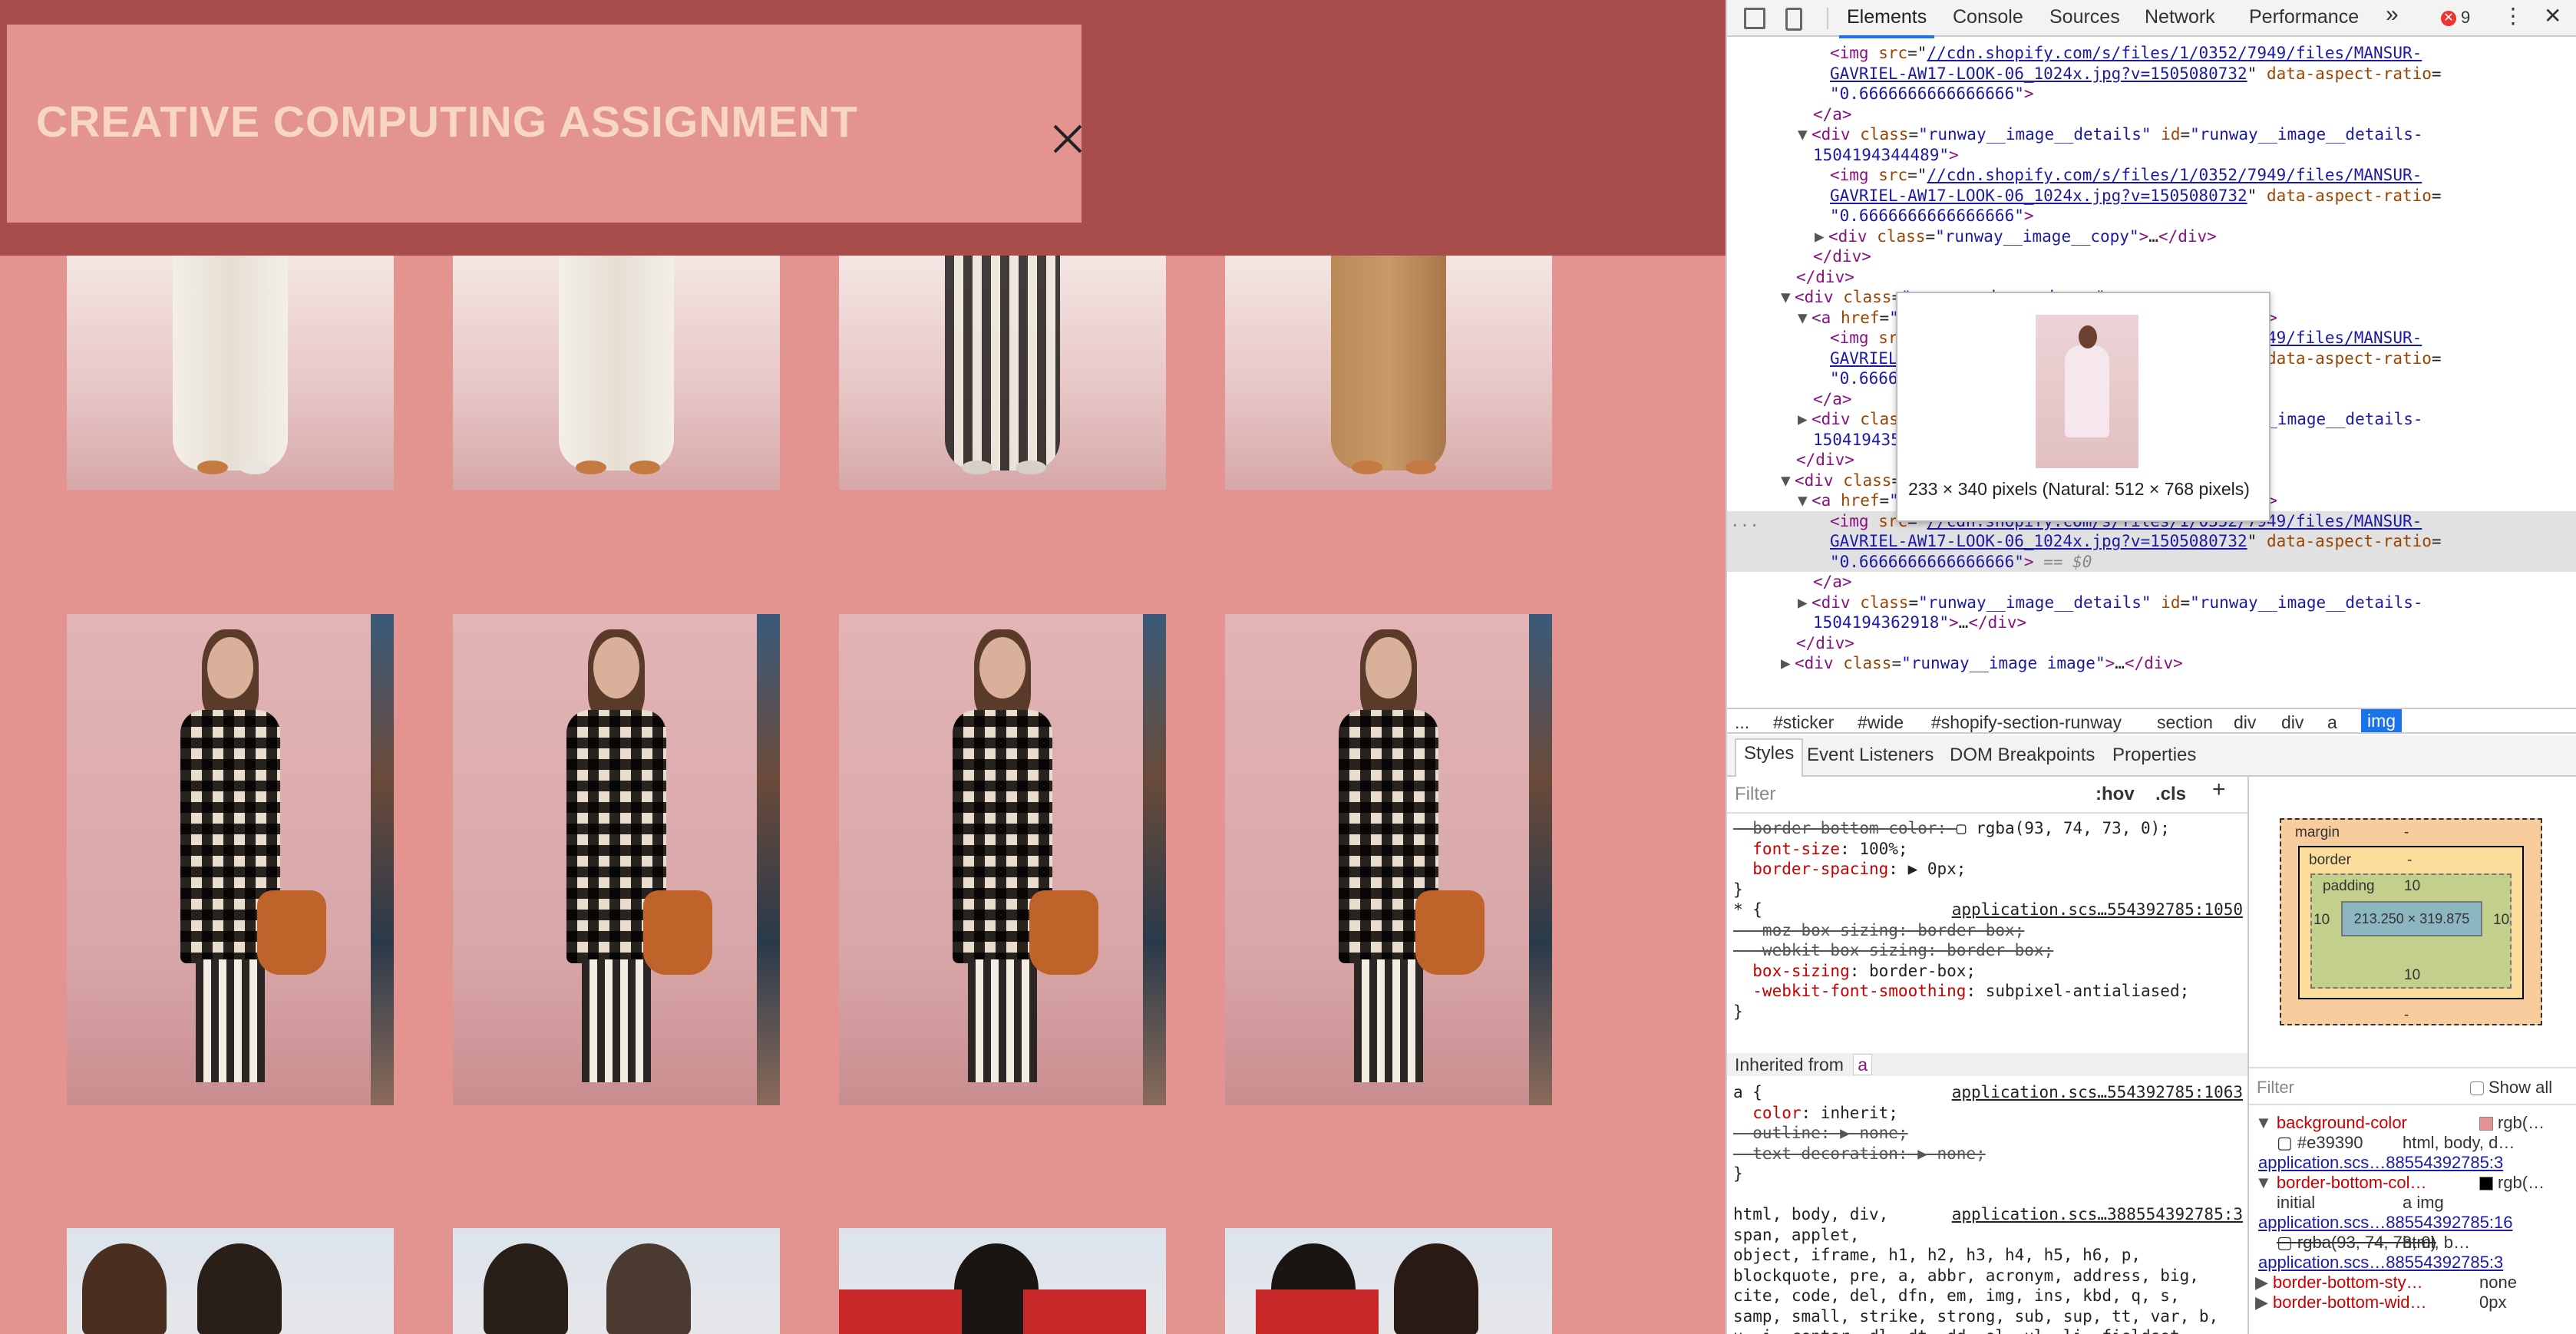 Image resolution: width=2576 pixels, height=1334 pixels. Describe the element at coordinates (1793, 19) in the screenshot. I see `device-toolbar-icon` at that location.